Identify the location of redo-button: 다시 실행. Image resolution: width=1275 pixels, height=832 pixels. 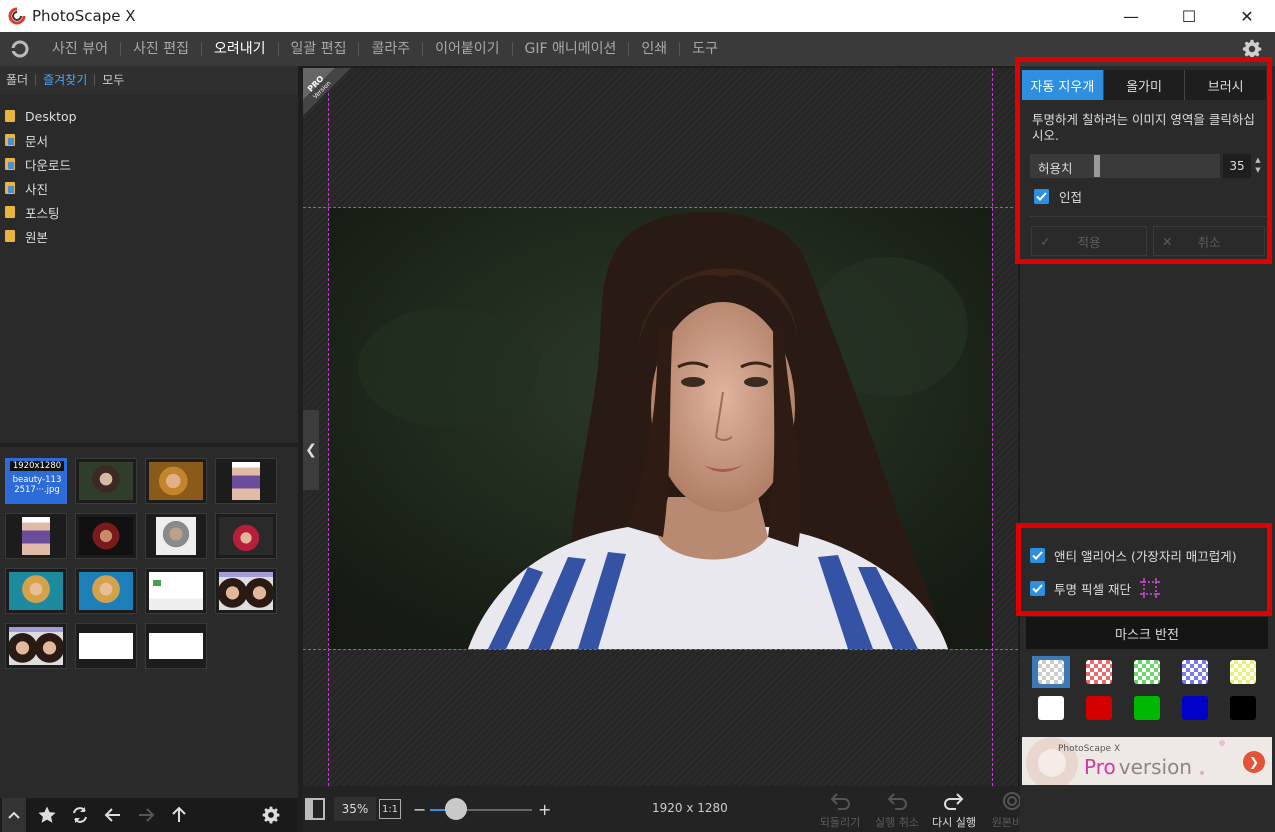
(954, 811).